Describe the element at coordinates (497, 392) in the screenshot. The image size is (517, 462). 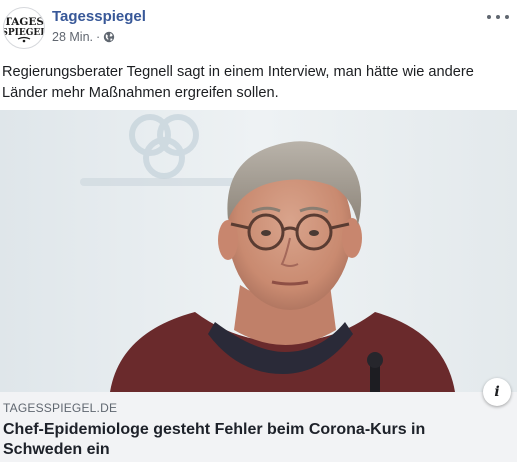
I see `info-icon: i` at that location.